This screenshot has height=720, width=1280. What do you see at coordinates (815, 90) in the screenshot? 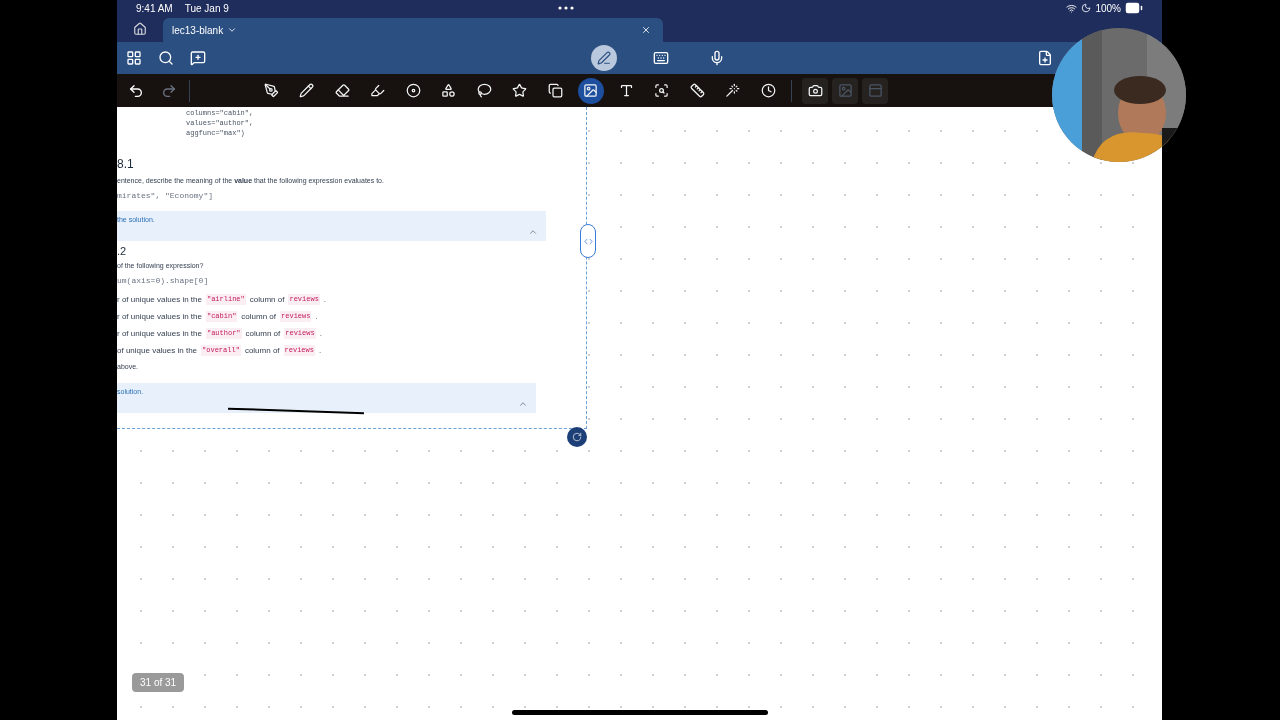
I see `camera-icon` at bounding box center [815, 90].